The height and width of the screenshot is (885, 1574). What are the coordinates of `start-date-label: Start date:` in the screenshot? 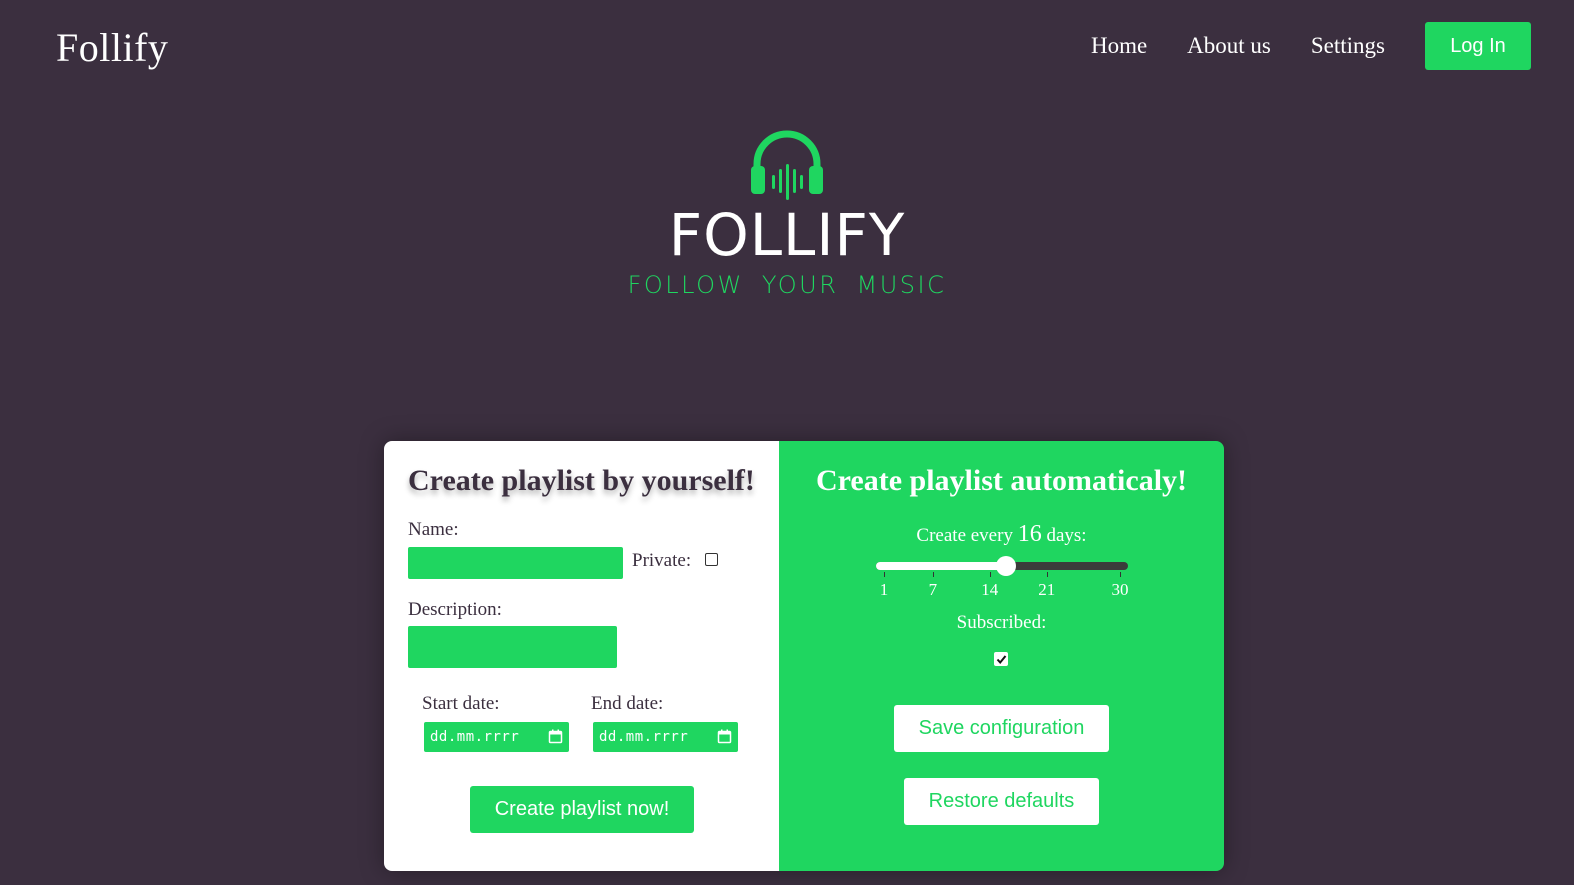 It's located at (461, 703).